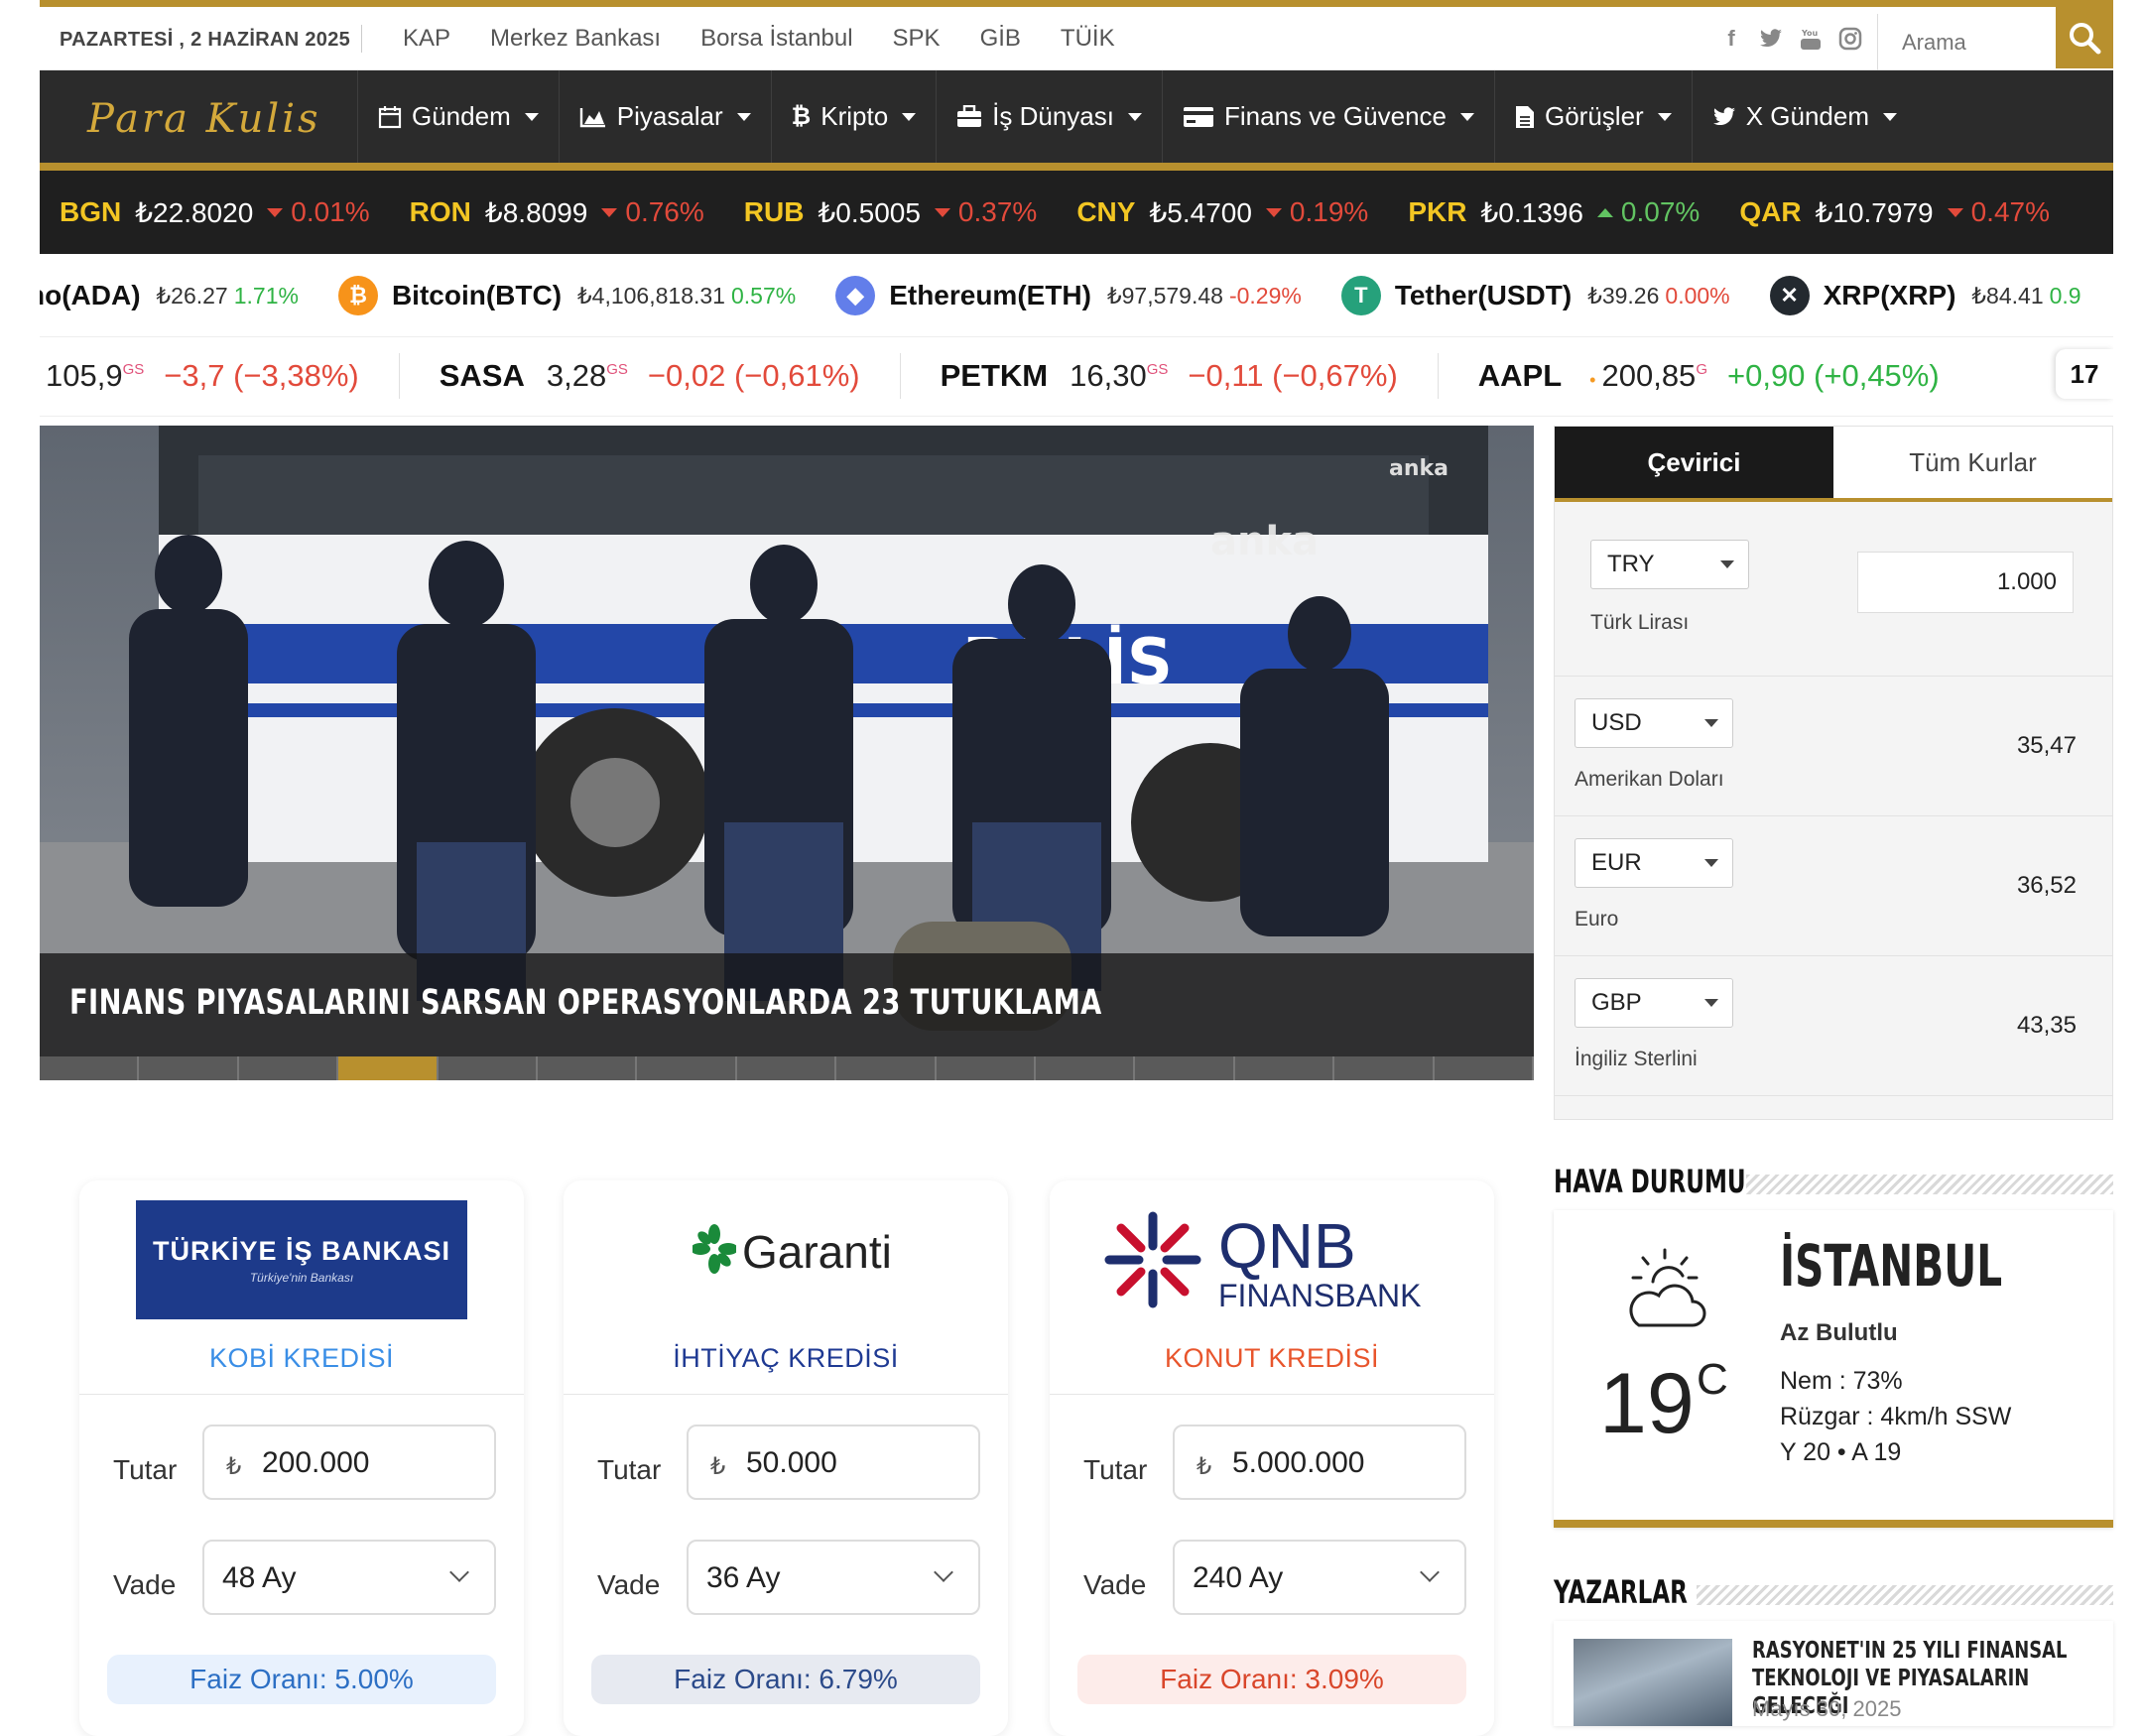 The image size is (2143, 1736). What do you see at coordinates (743, 1577) in the screenshot?
I see `term-value: 36 Ay` at bounding box center [743, 1577].